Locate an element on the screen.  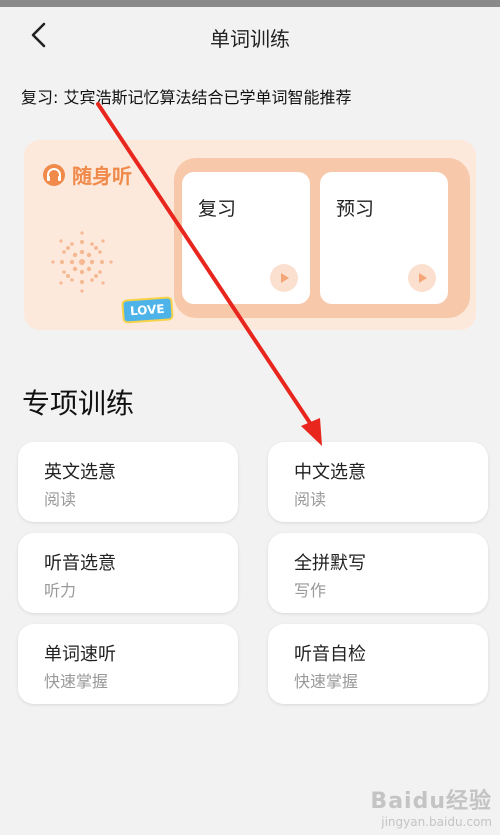
training-card-title: 中文选意 is located at coordinates (330, 472).